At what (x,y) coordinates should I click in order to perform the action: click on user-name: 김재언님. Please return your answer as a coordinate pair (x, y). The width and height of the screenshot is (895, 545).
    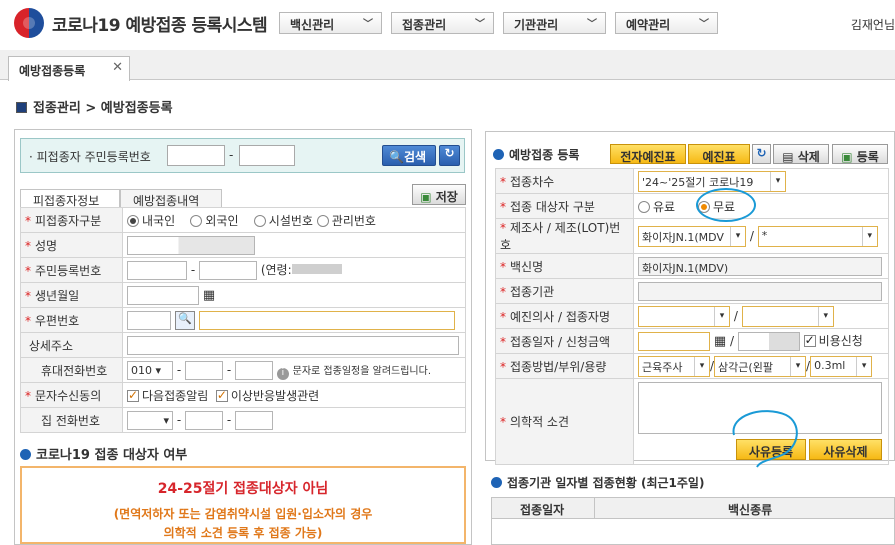
    Looking at the image, I should click on (873, 24).